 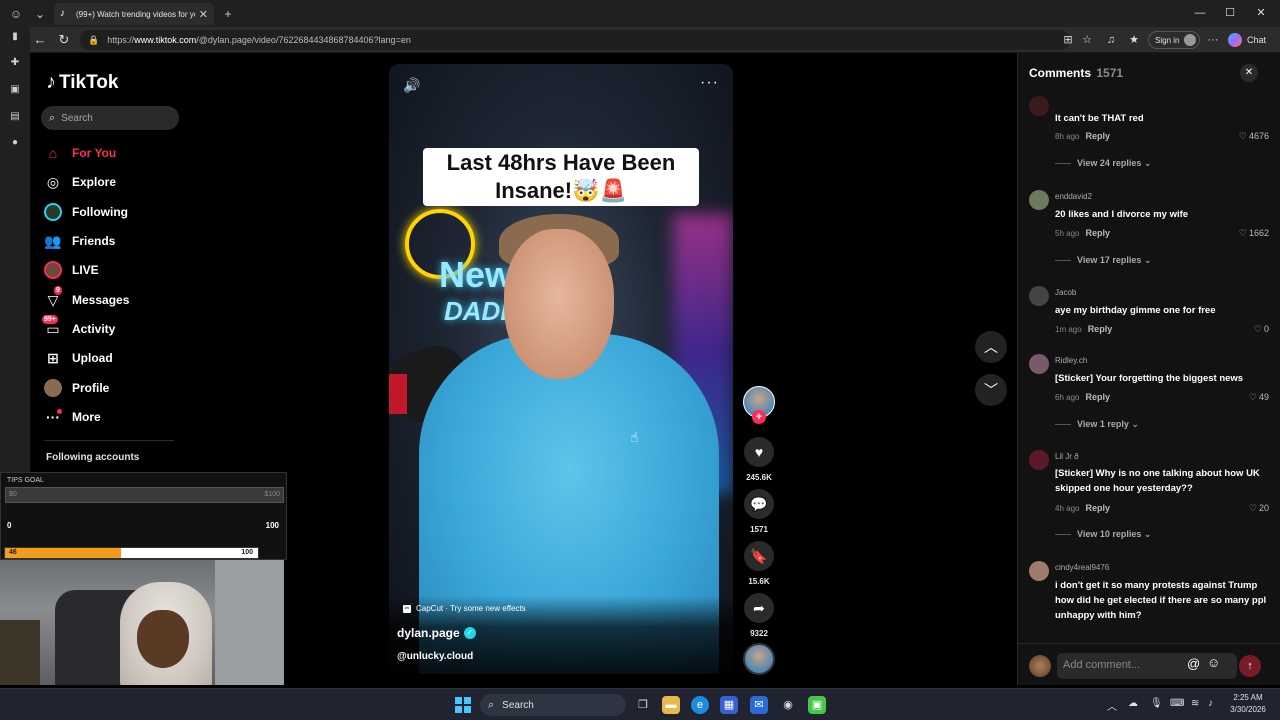 I want to click on taskbar-clock: 2:25 AM 3/30/2026, so click(x=1248, y=704).